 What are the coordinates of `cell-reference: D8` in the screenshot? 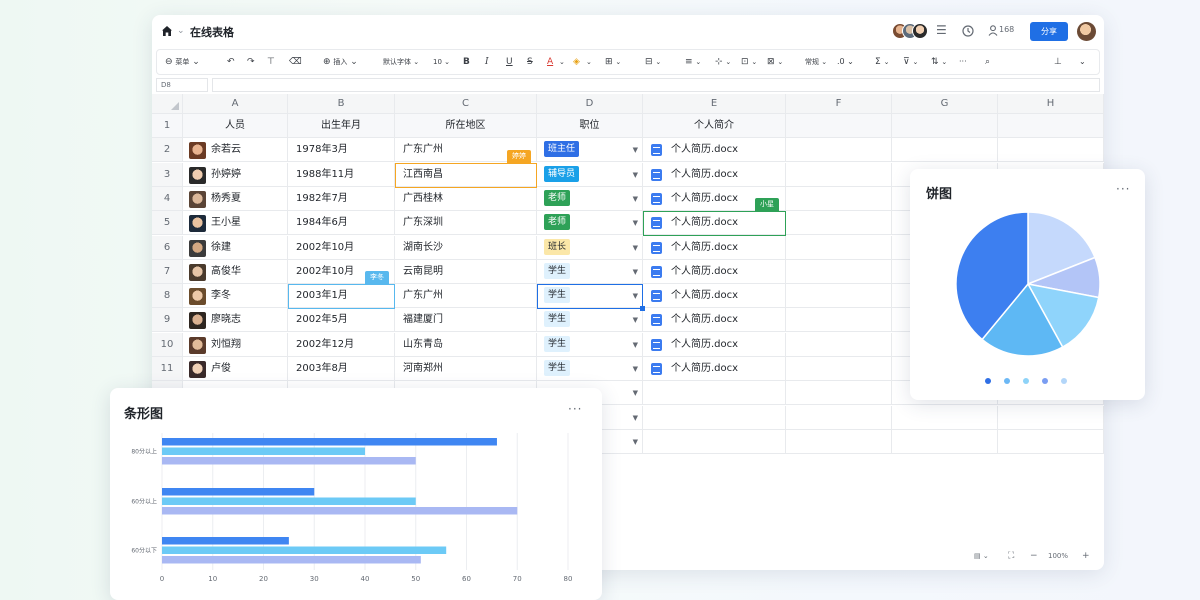 It's located at (182, 85).